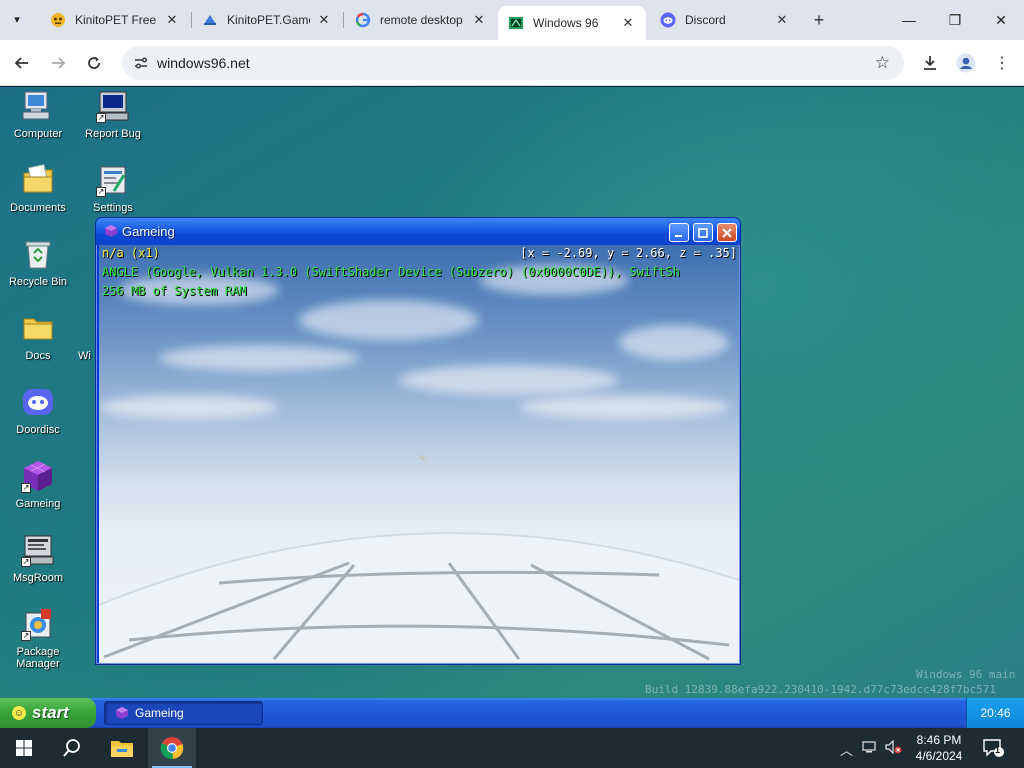 The height and width of the screenshot is (768, 1024). I want to click on google-favicon, so click(363, 20).